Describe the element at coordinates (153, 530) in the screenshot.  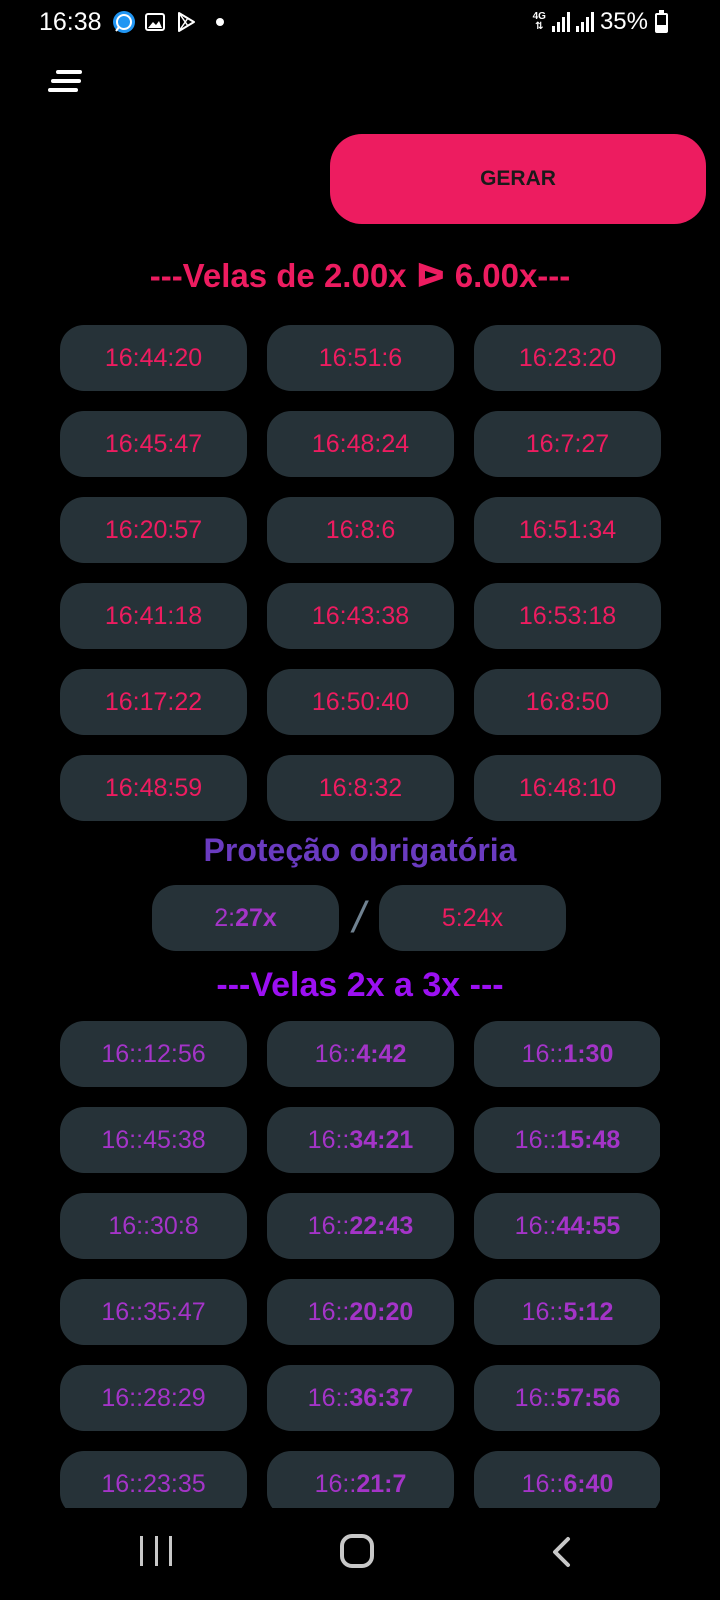
I see `time-pill: 16:20:57` at that location.